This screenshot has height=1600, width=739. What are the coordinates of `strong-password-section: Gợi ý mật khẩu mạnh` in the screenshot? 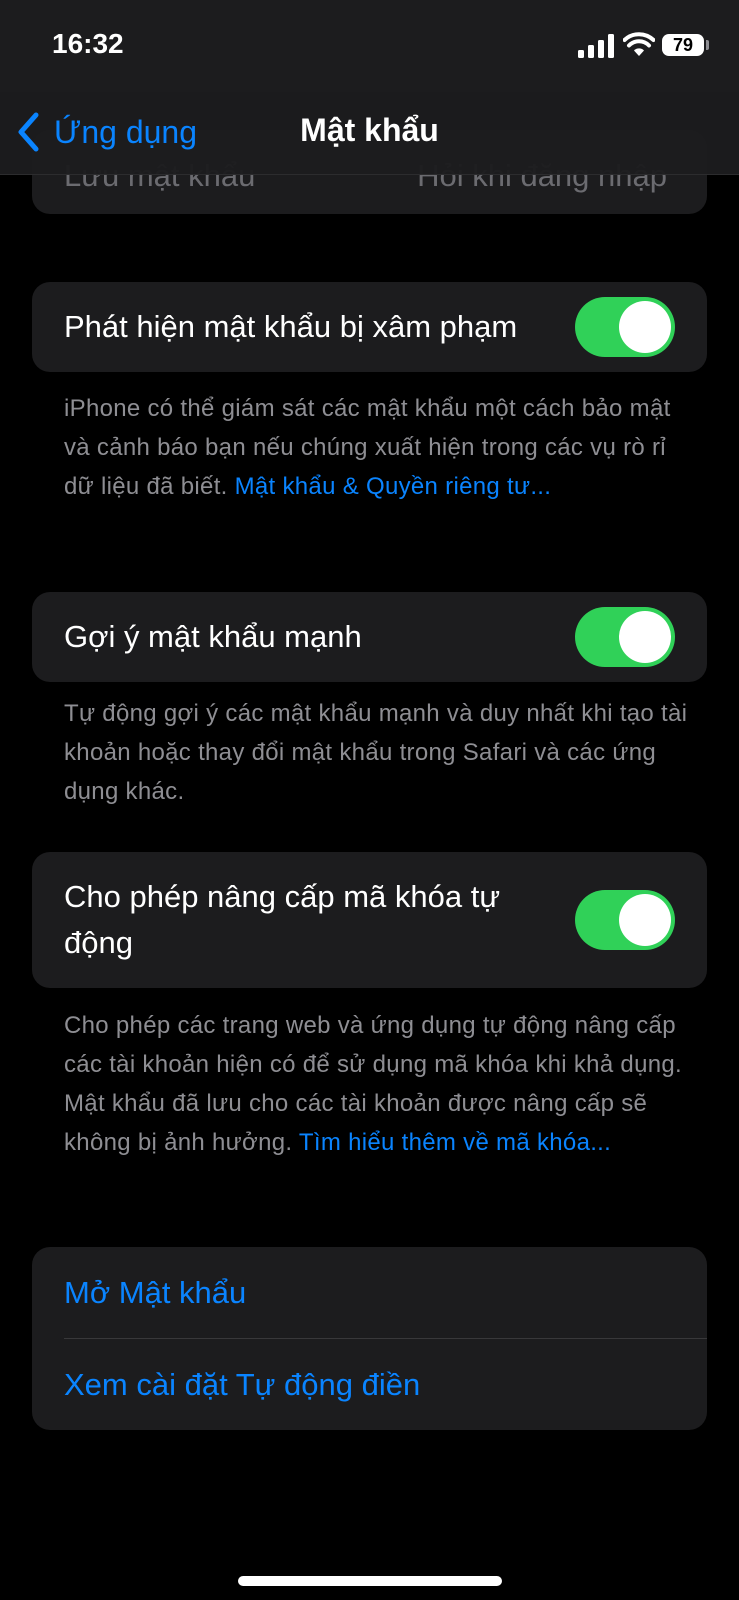 It's located at (369, 637).